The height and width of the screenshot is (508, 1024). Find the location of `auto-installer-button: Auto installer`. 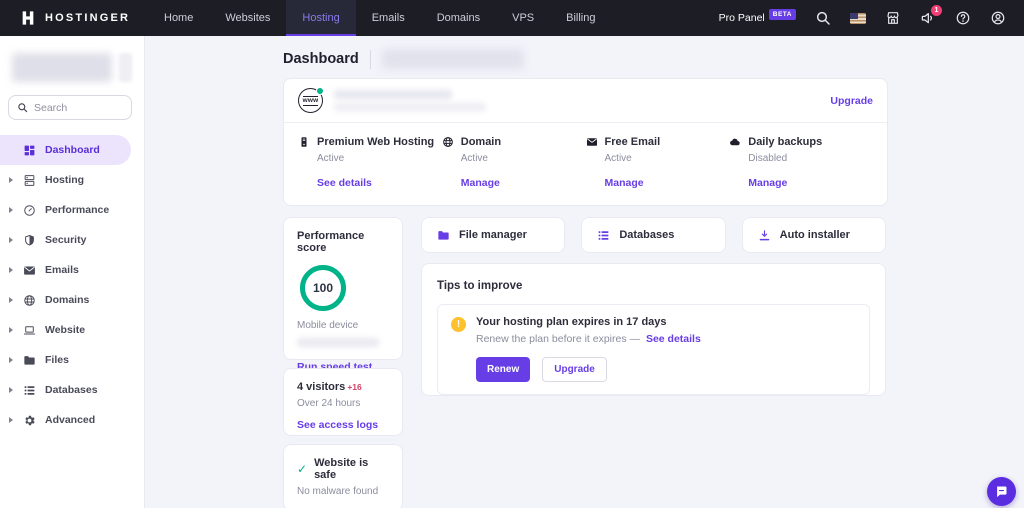

auto-installer-button: Auto installer is located at coordinates (813, 235).